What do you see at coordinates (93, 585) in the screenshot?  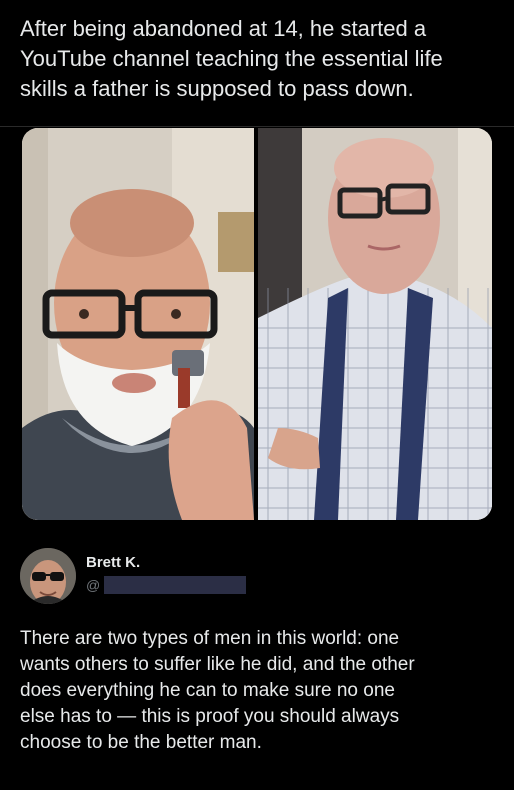 I see `author-handle: @` at bounding box center [93, 585].